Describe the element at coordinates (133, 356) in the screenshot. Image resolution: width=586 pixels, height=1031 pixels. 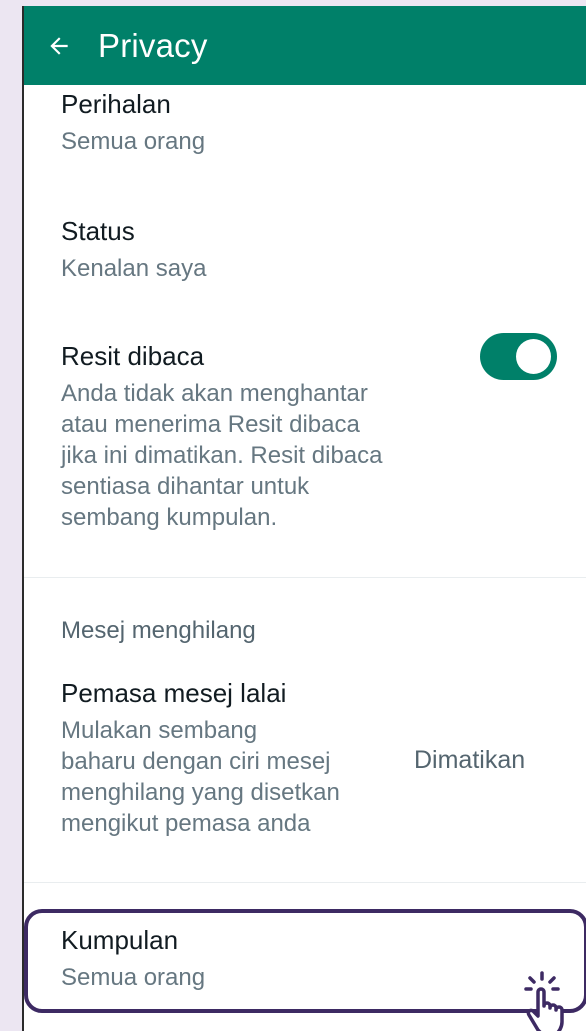
I see `setting-read-receipts-label: Resit dibaca` at that location.